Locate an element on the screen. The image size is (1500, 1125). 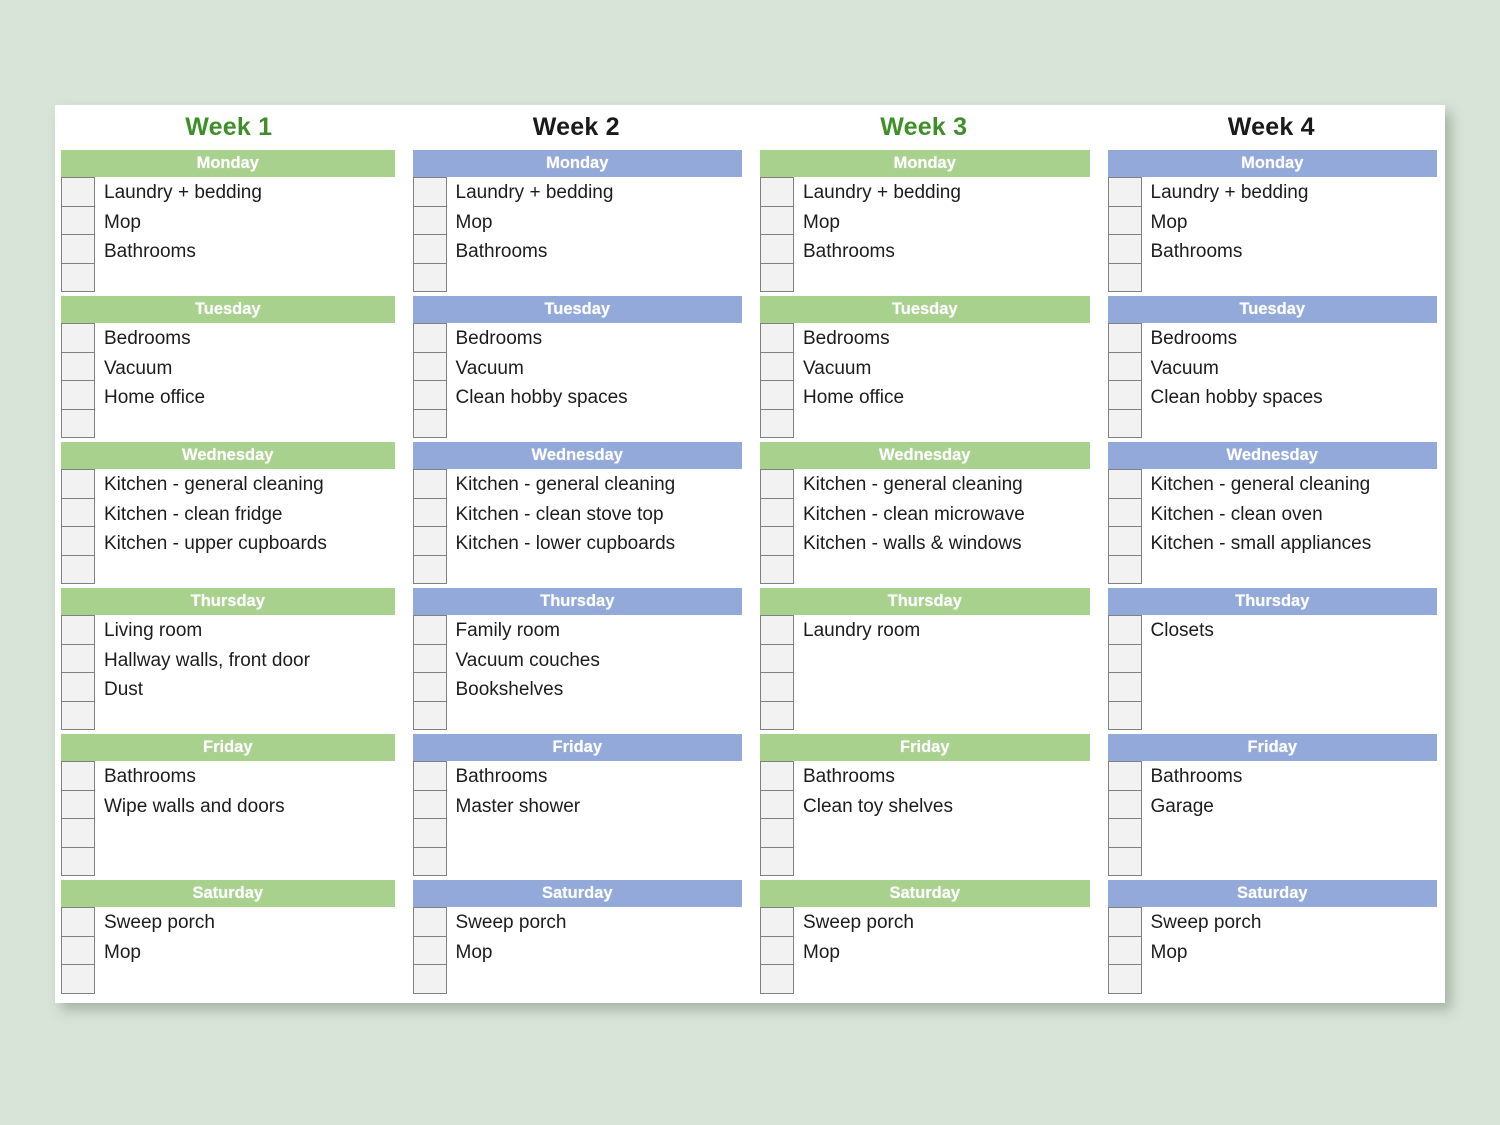
task-item: Living room is located at coordinates (253, 631).